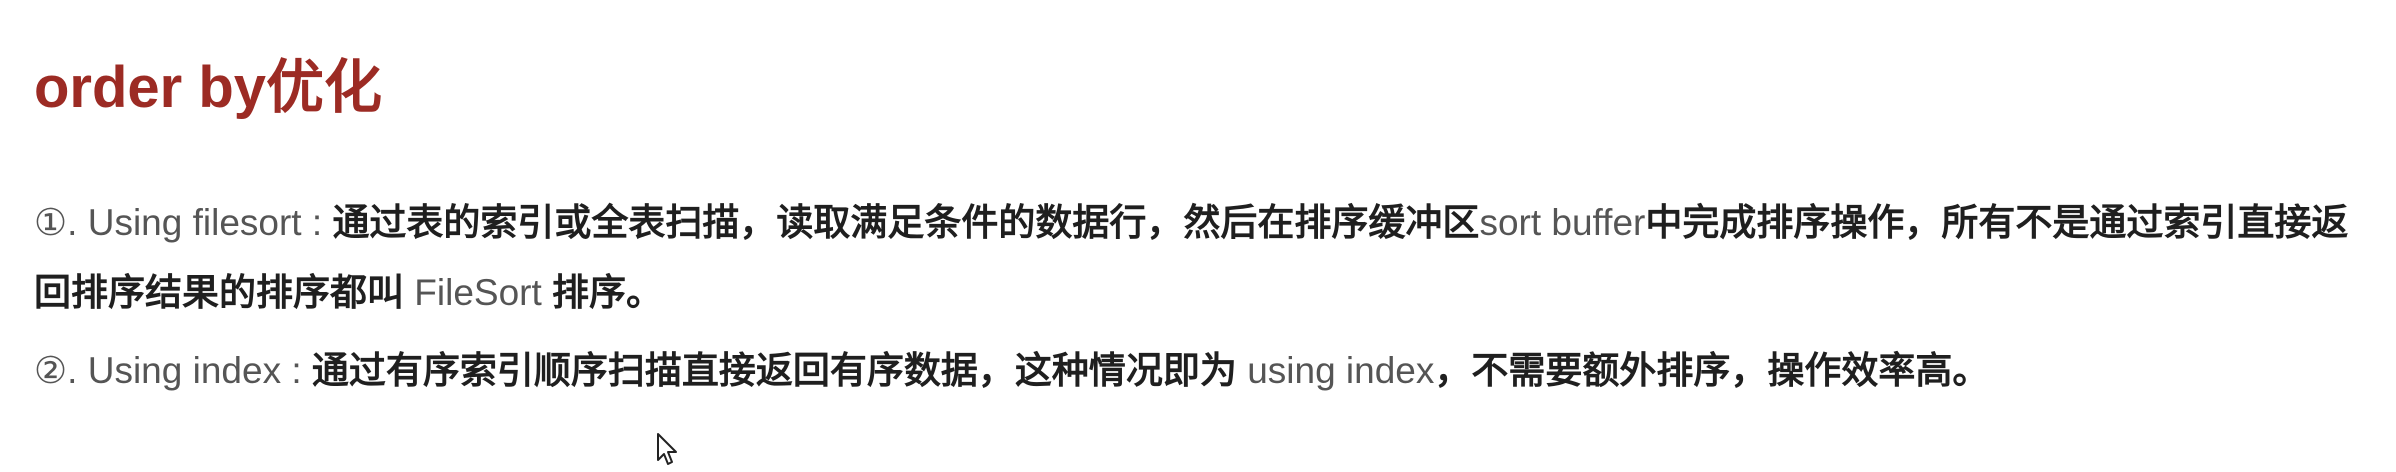 This screenshot has width=2396, height=472. I want to click on item-term: Using index :, so click(199, 370).